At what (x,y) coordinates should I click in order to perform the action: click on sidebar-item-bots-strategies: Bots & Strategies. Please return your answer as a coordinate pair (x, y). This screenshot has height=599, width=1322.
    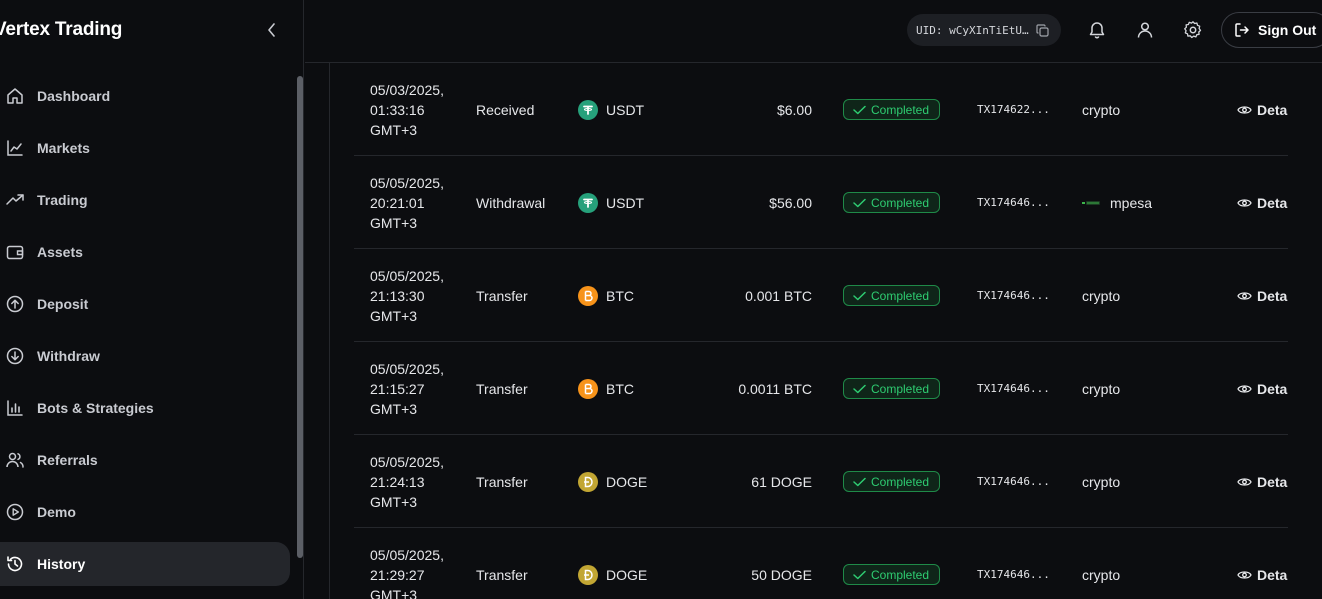
    Looking at the image, I should click on (145, 408).